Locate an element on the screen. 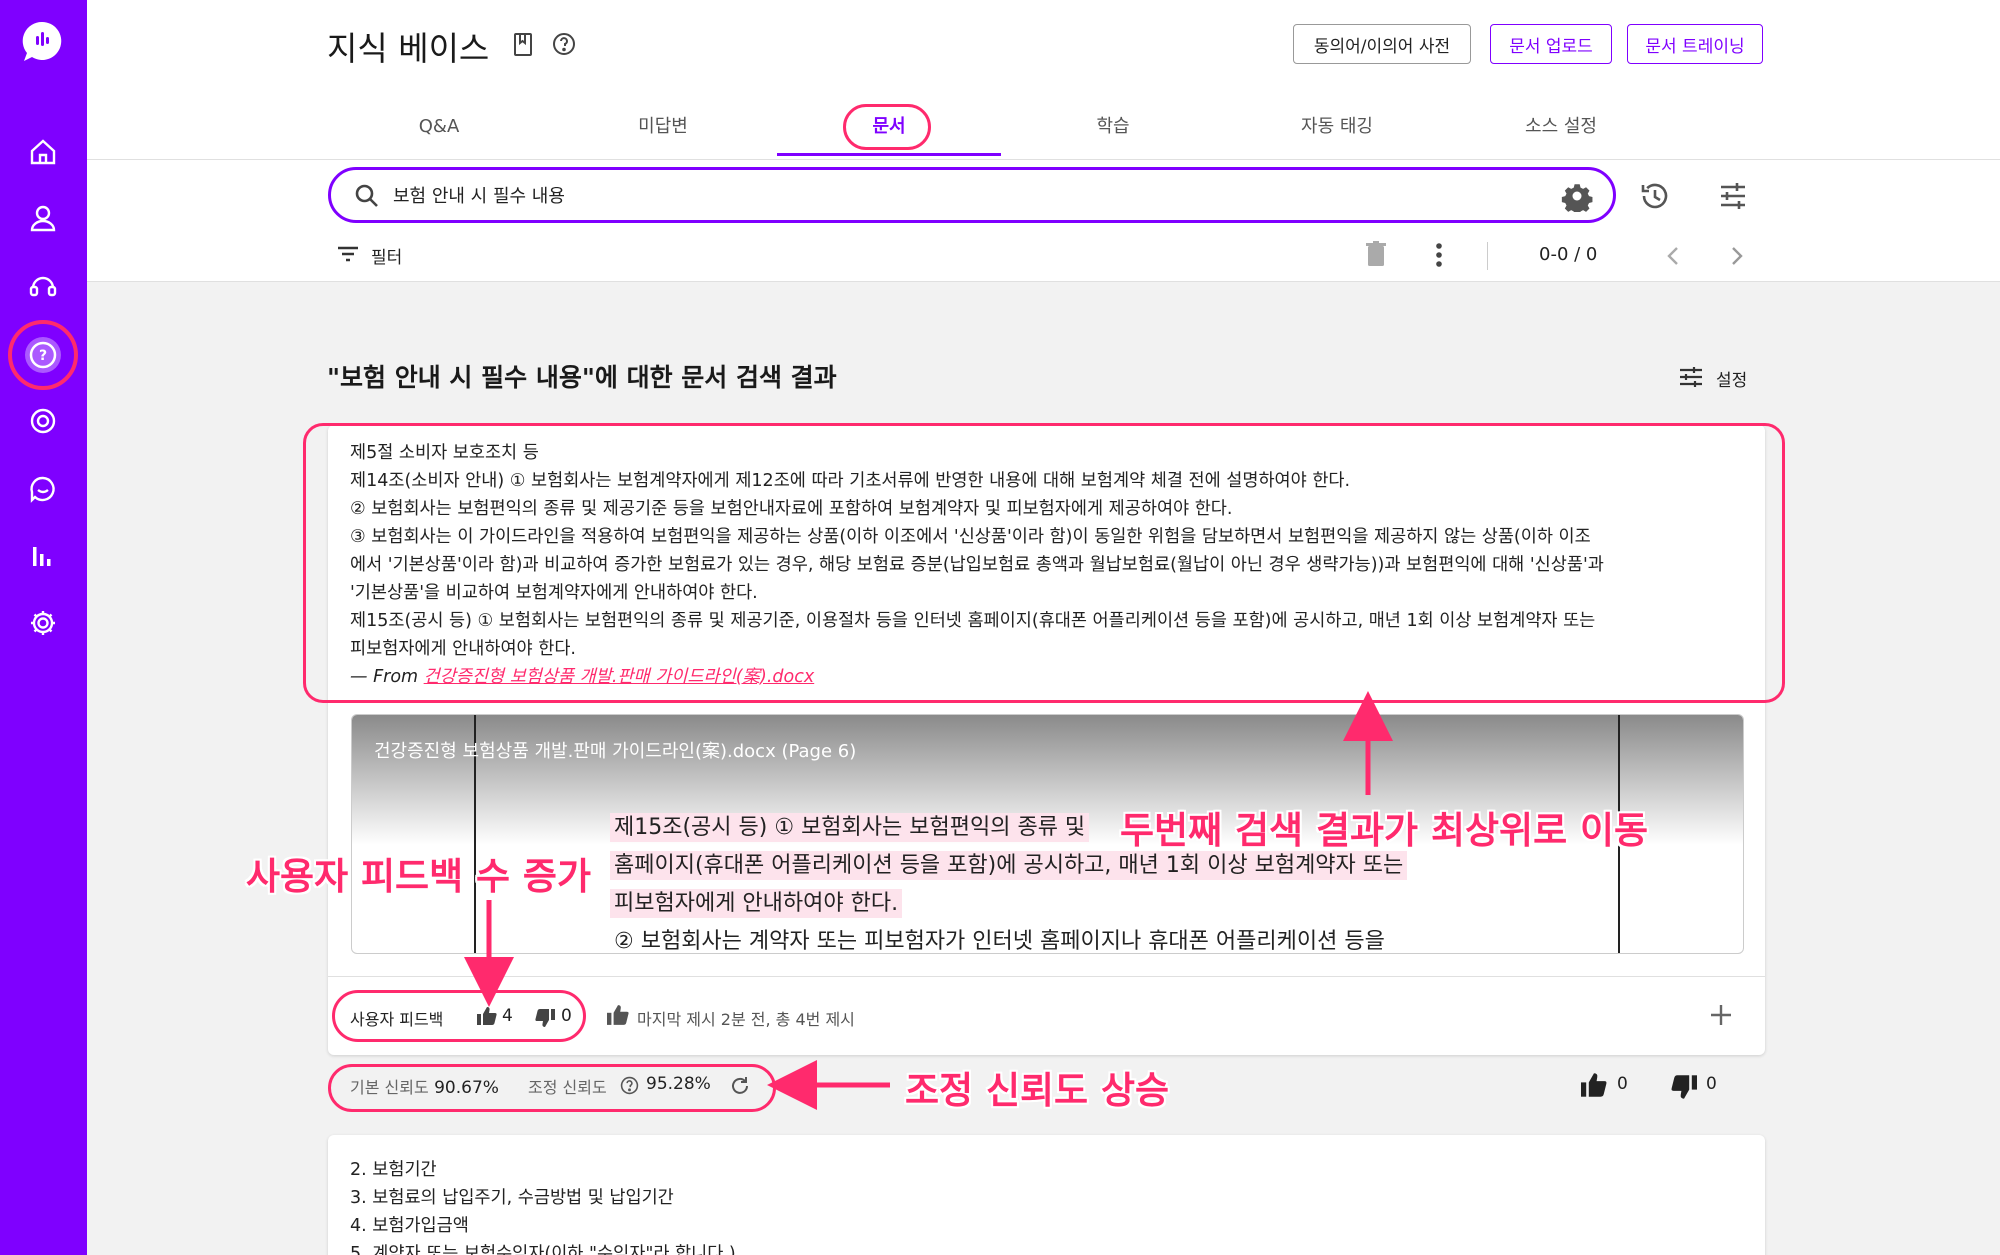  bookmark-icon is located at coordinates (525, 45).